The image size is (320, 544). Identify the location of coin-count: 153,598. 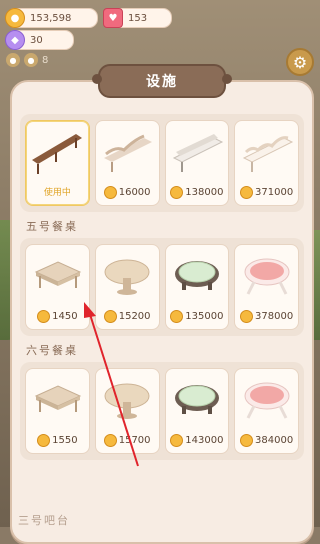
(51, 18).